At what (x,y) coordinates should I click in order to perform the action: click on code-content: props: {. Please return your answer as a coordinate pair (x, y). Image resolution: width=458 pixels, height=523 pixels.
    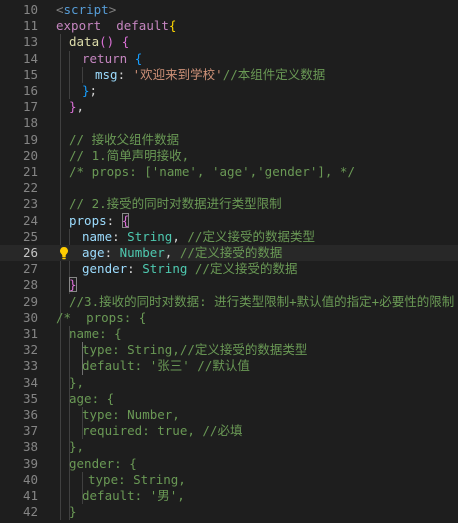
    Looking at the image, I should click on (99, 220).